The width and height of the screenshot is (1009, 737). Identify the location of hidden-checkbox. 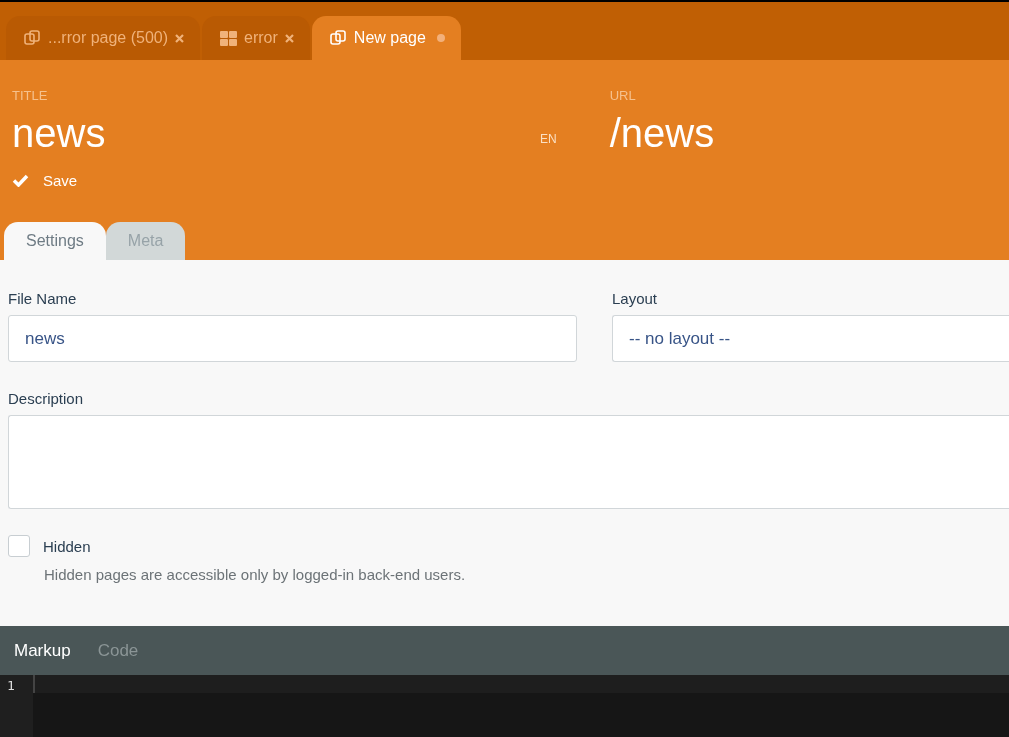
(19, 546).